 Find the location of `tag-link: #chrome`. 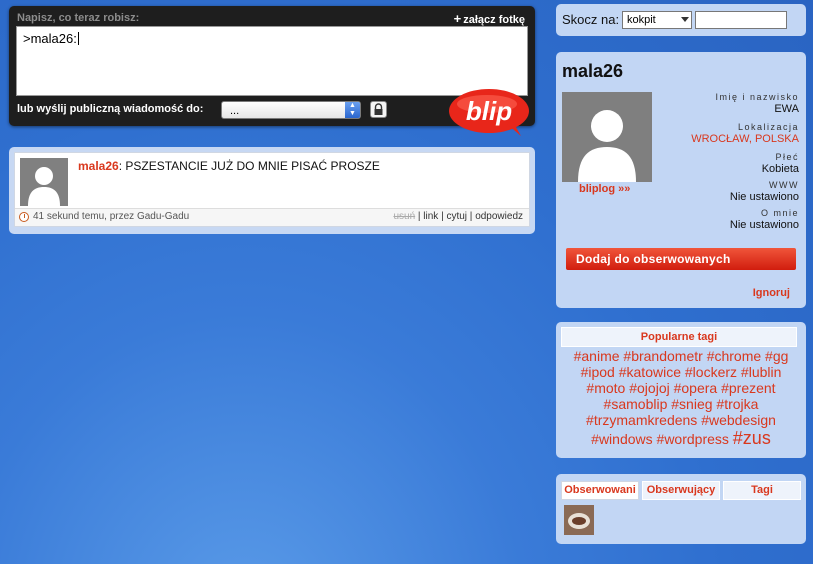

tag-link: #chrome is located at coordinates (734, 356).